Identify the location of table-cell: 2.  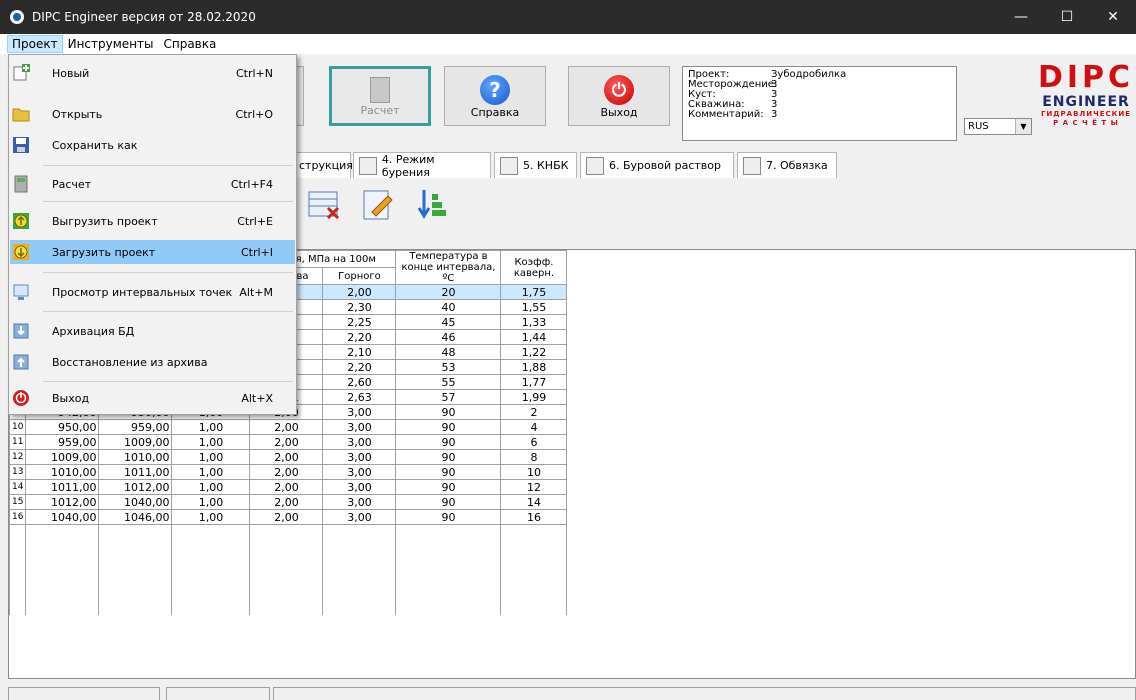
(534, 412).